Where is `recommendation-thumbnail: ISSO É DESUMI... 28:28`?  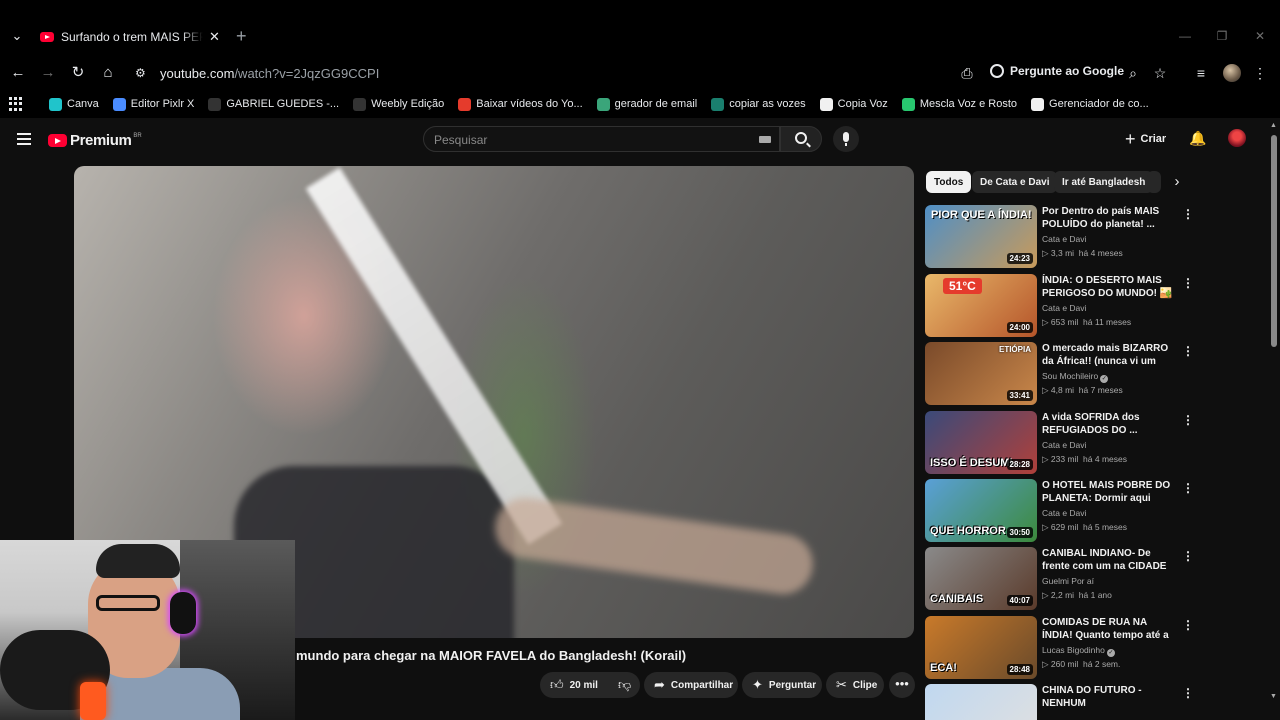
recommendation-thumbnail: ISSO É DESUMI... 28:28 is located at coordinates (981, 442).